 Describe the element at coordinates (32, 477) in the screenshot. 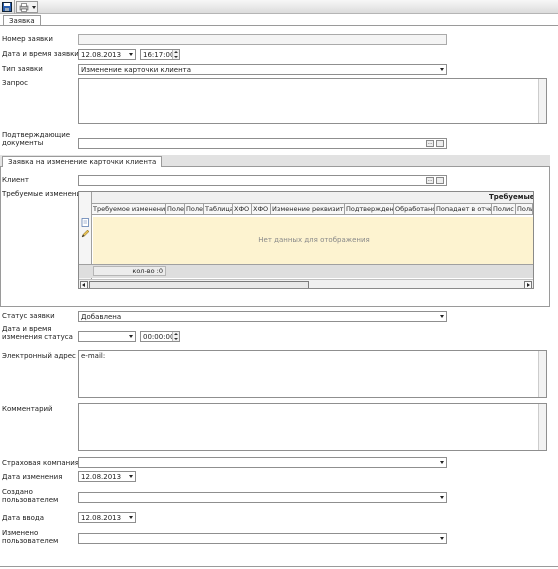

I see `change-date-label: Дата изменения` at that location.